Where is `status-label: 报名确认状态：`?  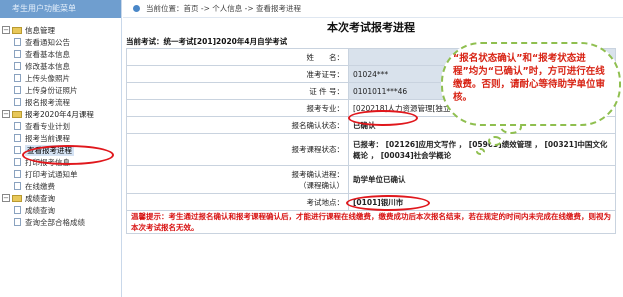
status-label: 报名确认状态： is located at coordinates (237, 125).